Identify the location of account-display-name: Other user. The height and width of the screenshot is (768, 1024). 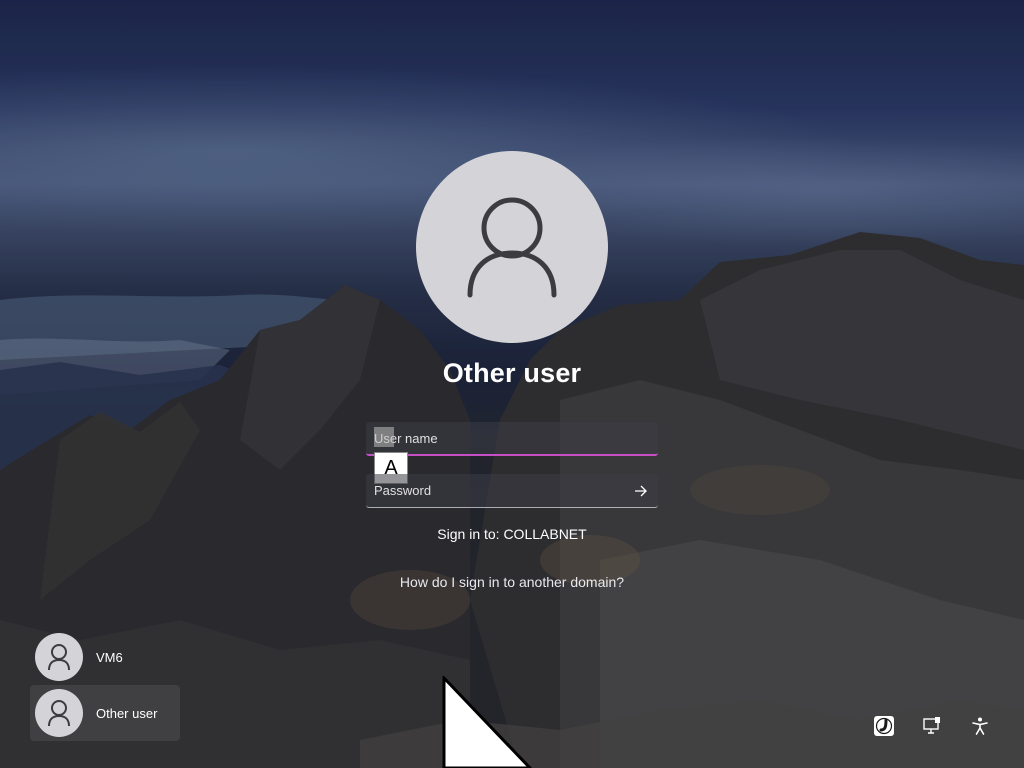
(512, 373).